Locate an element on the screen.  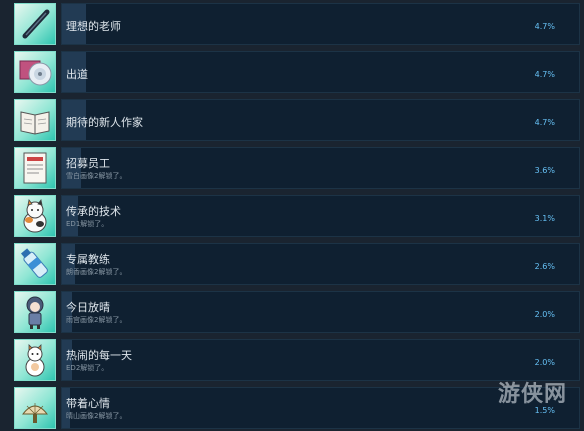
achievement-description: ED1解锁了。 is located at coordinates (87, 224).